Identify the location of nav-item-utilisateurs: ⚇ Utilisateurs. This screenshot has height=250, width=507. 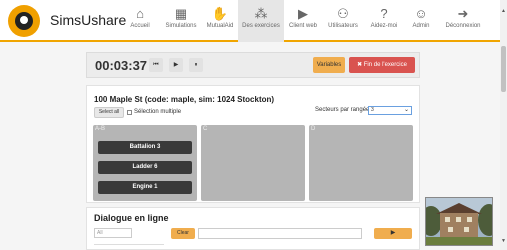
(343, 21).